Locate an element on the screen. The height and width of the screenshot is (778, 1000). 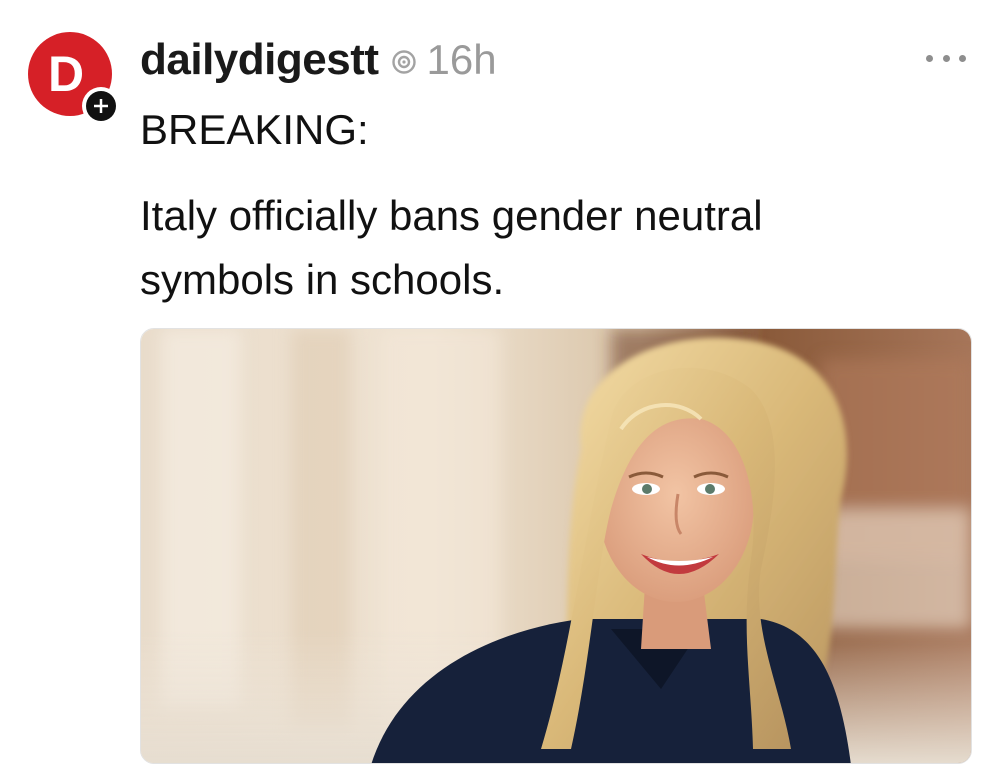
profile-avatar: D is located at coordinates (74, 78).